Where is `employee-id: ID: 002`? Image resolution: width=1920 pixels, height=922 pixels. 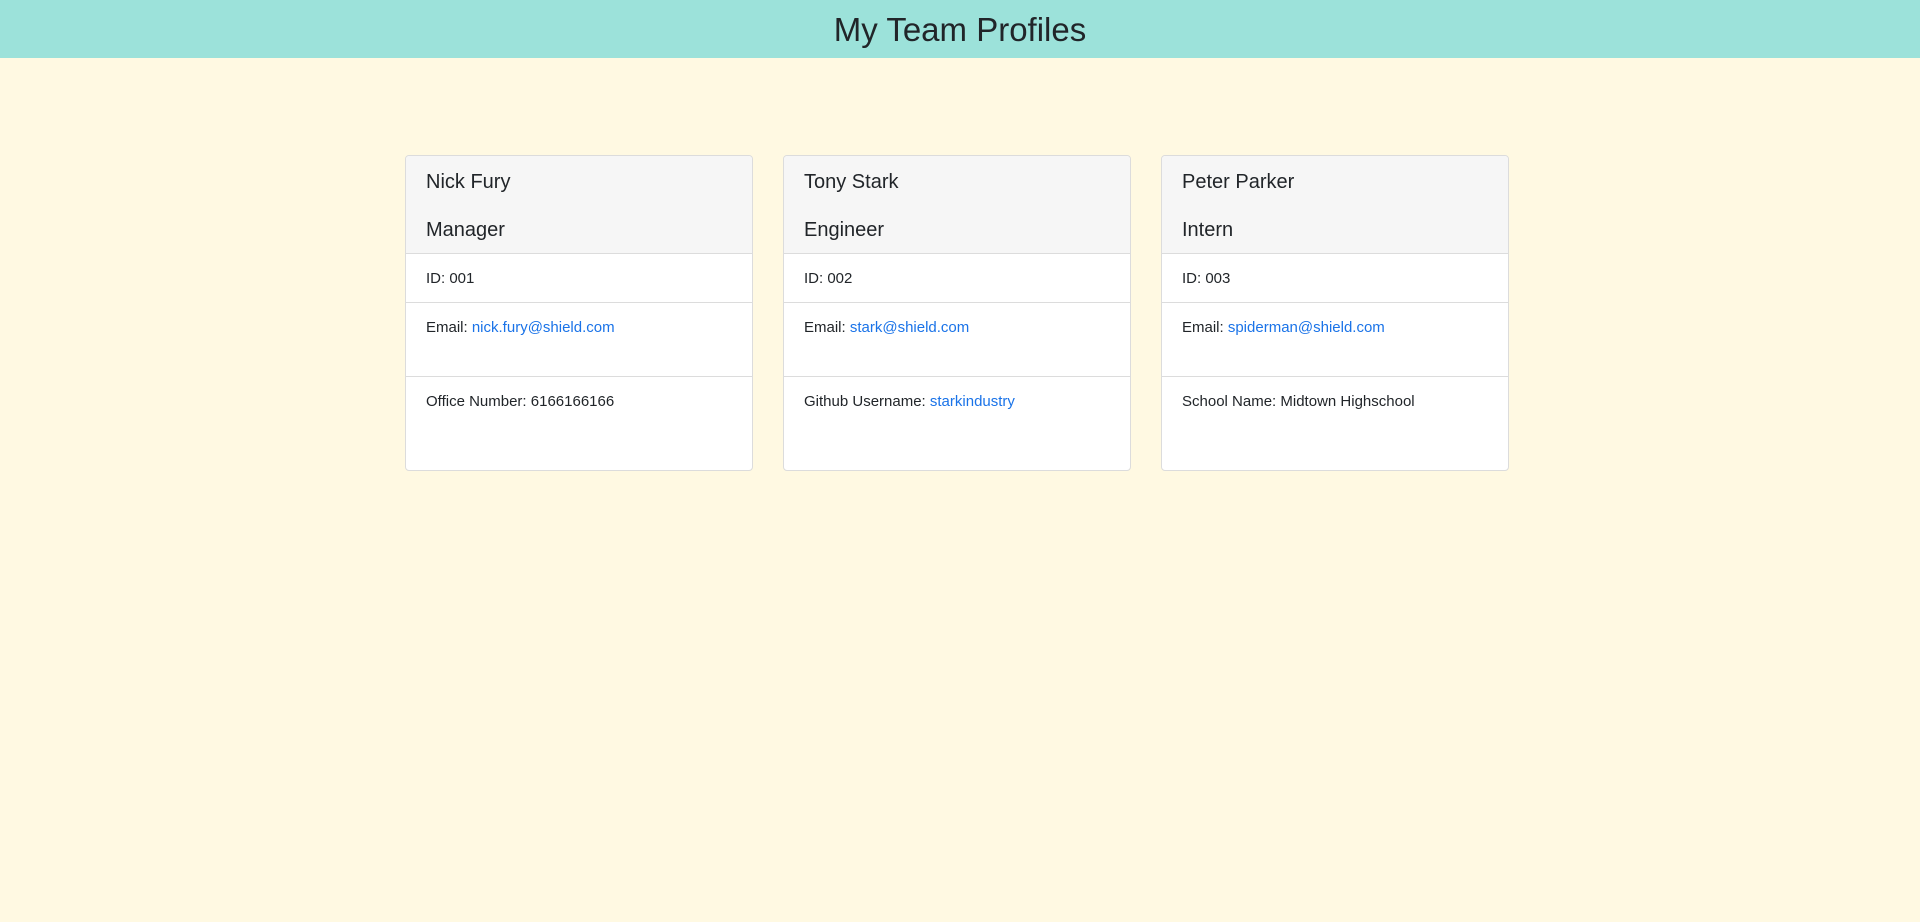 employee-id: ID: 002 is located at coordinates (957, 278).